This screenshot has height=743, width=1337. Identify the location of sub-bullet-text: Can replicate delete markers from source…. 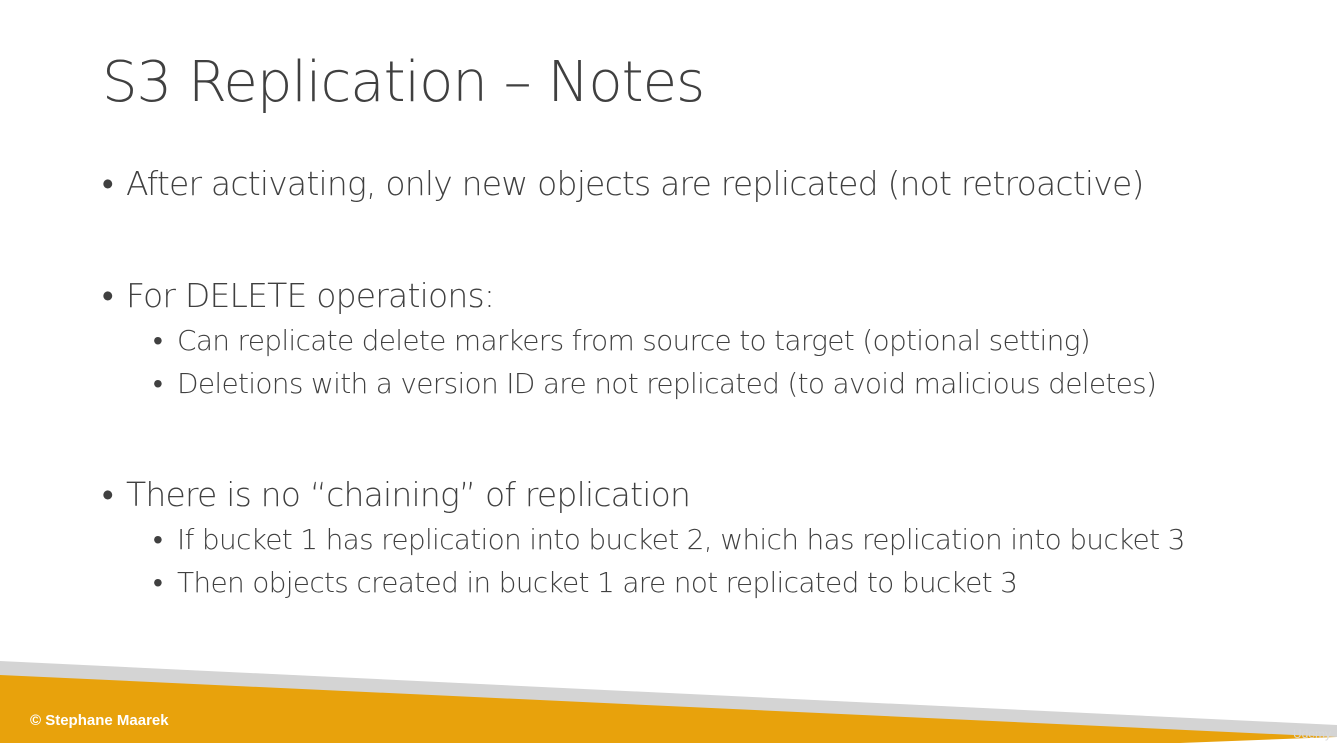
(634, 340).